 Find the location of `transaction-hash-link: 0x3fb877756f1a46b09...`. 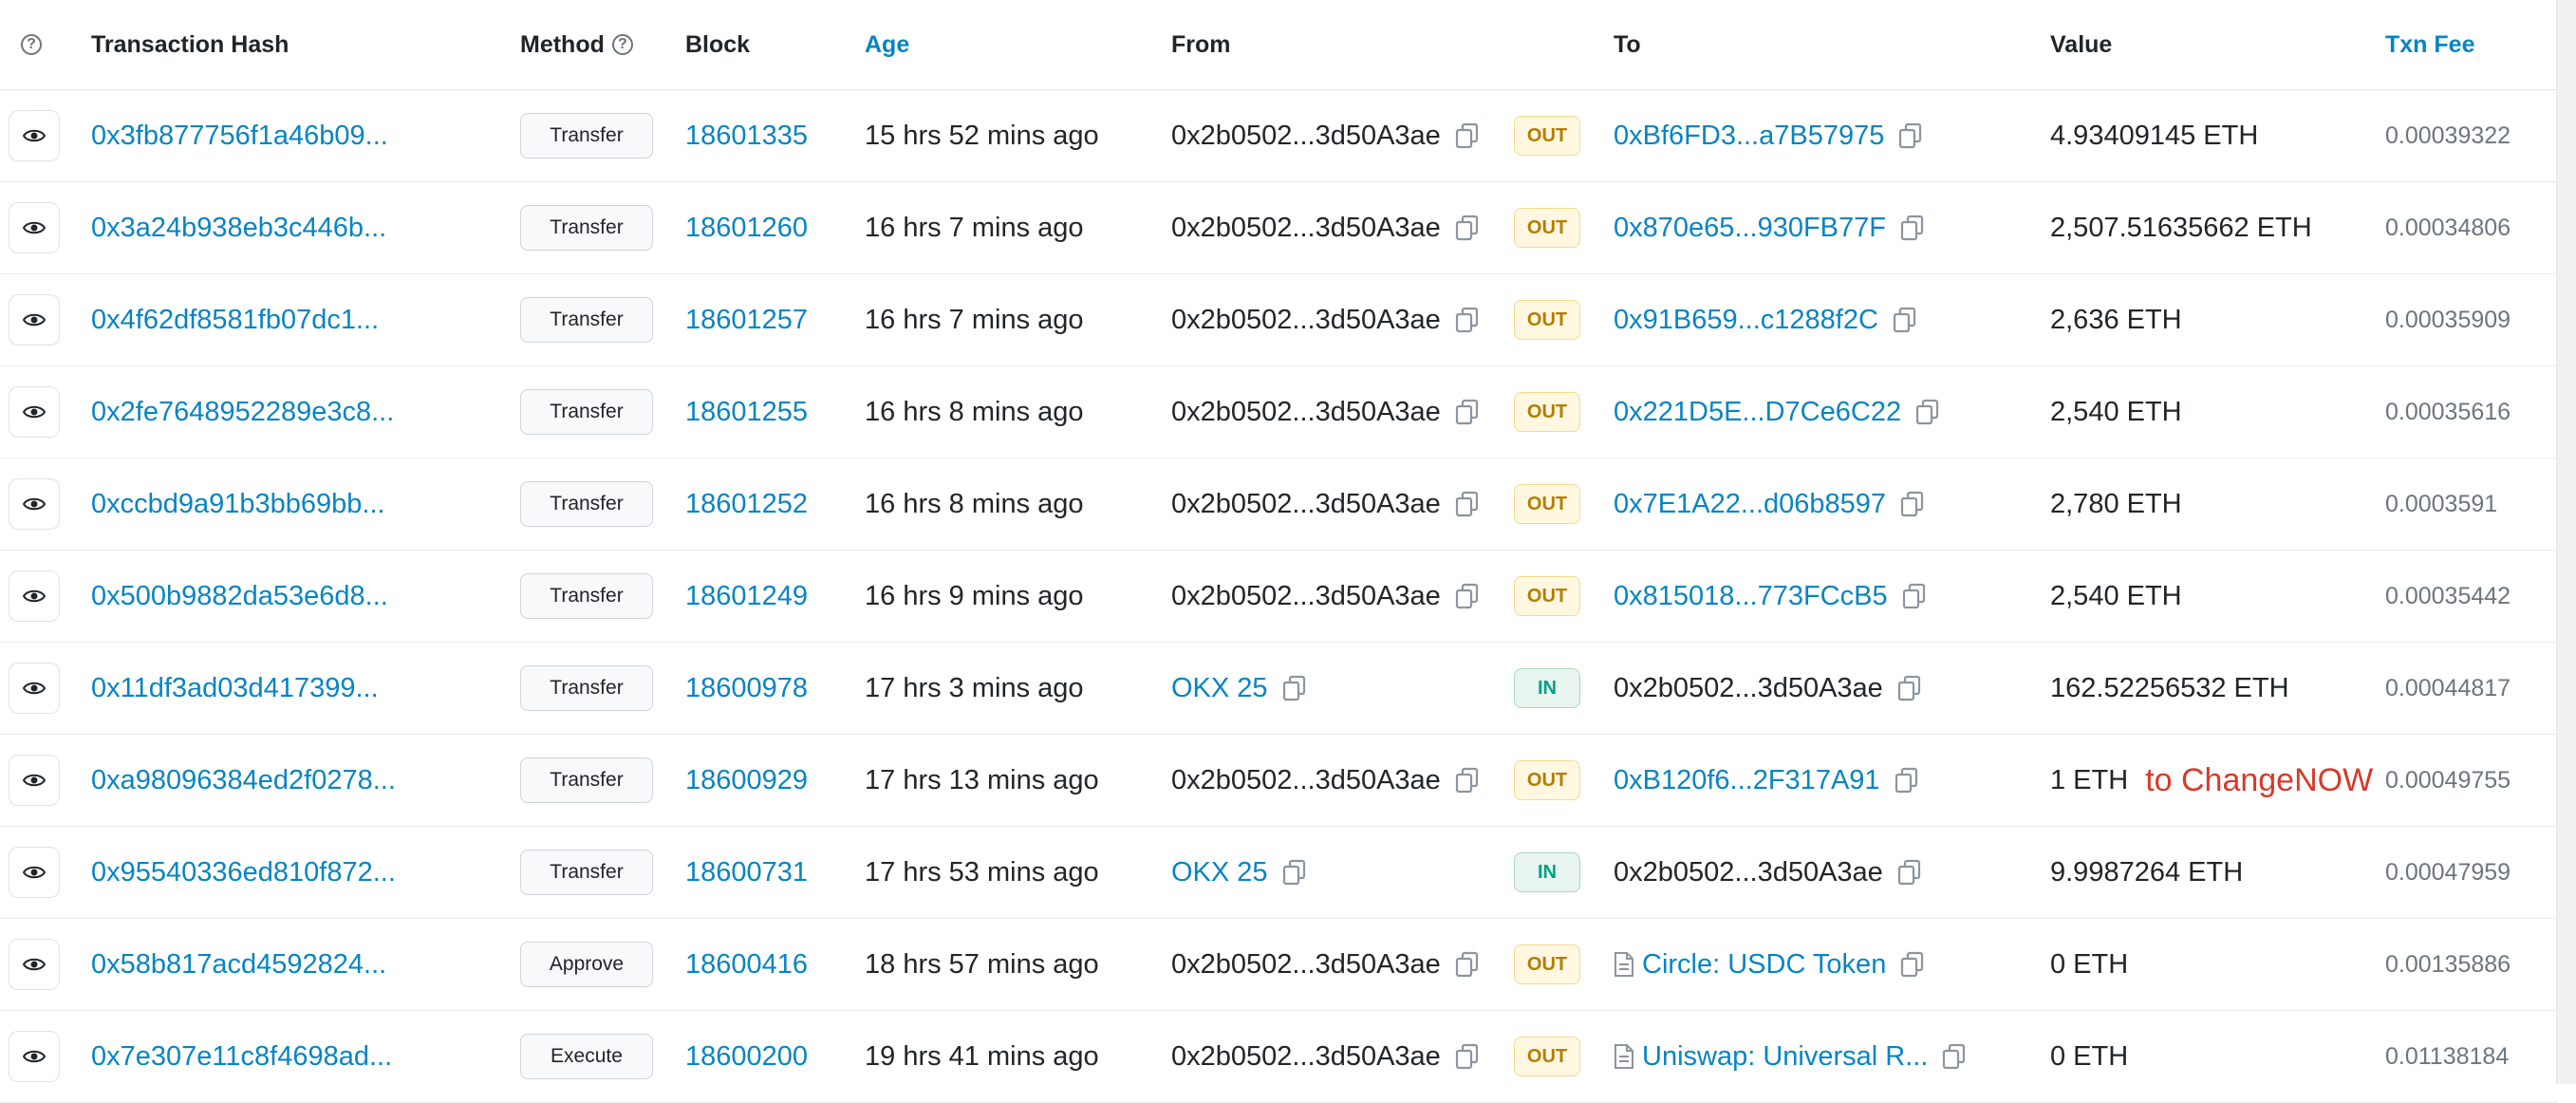

transaction-hash-link: 0x3fb877756f1a46b09... is located at coordinates (239, 136).